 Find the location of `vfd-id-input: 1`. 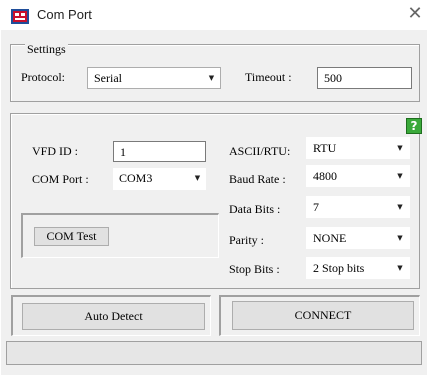

vfd-id-input: 1 is located at coordinates (159, 151).